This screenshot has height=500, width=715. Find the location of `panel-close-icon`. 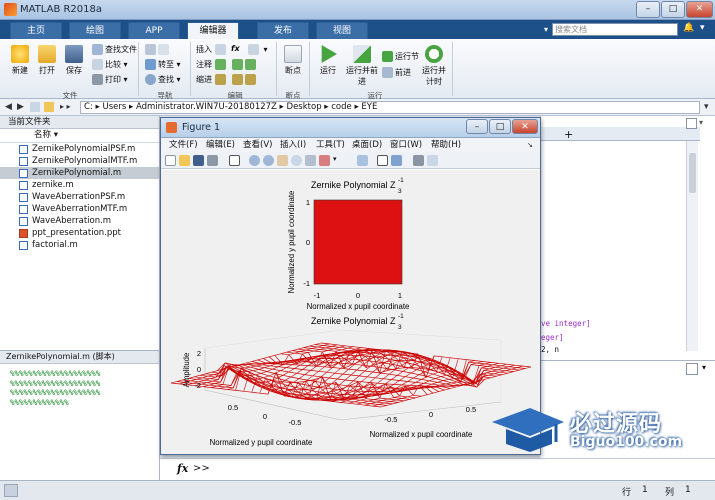

panel-close-icon is located at coordinates (691, 123).